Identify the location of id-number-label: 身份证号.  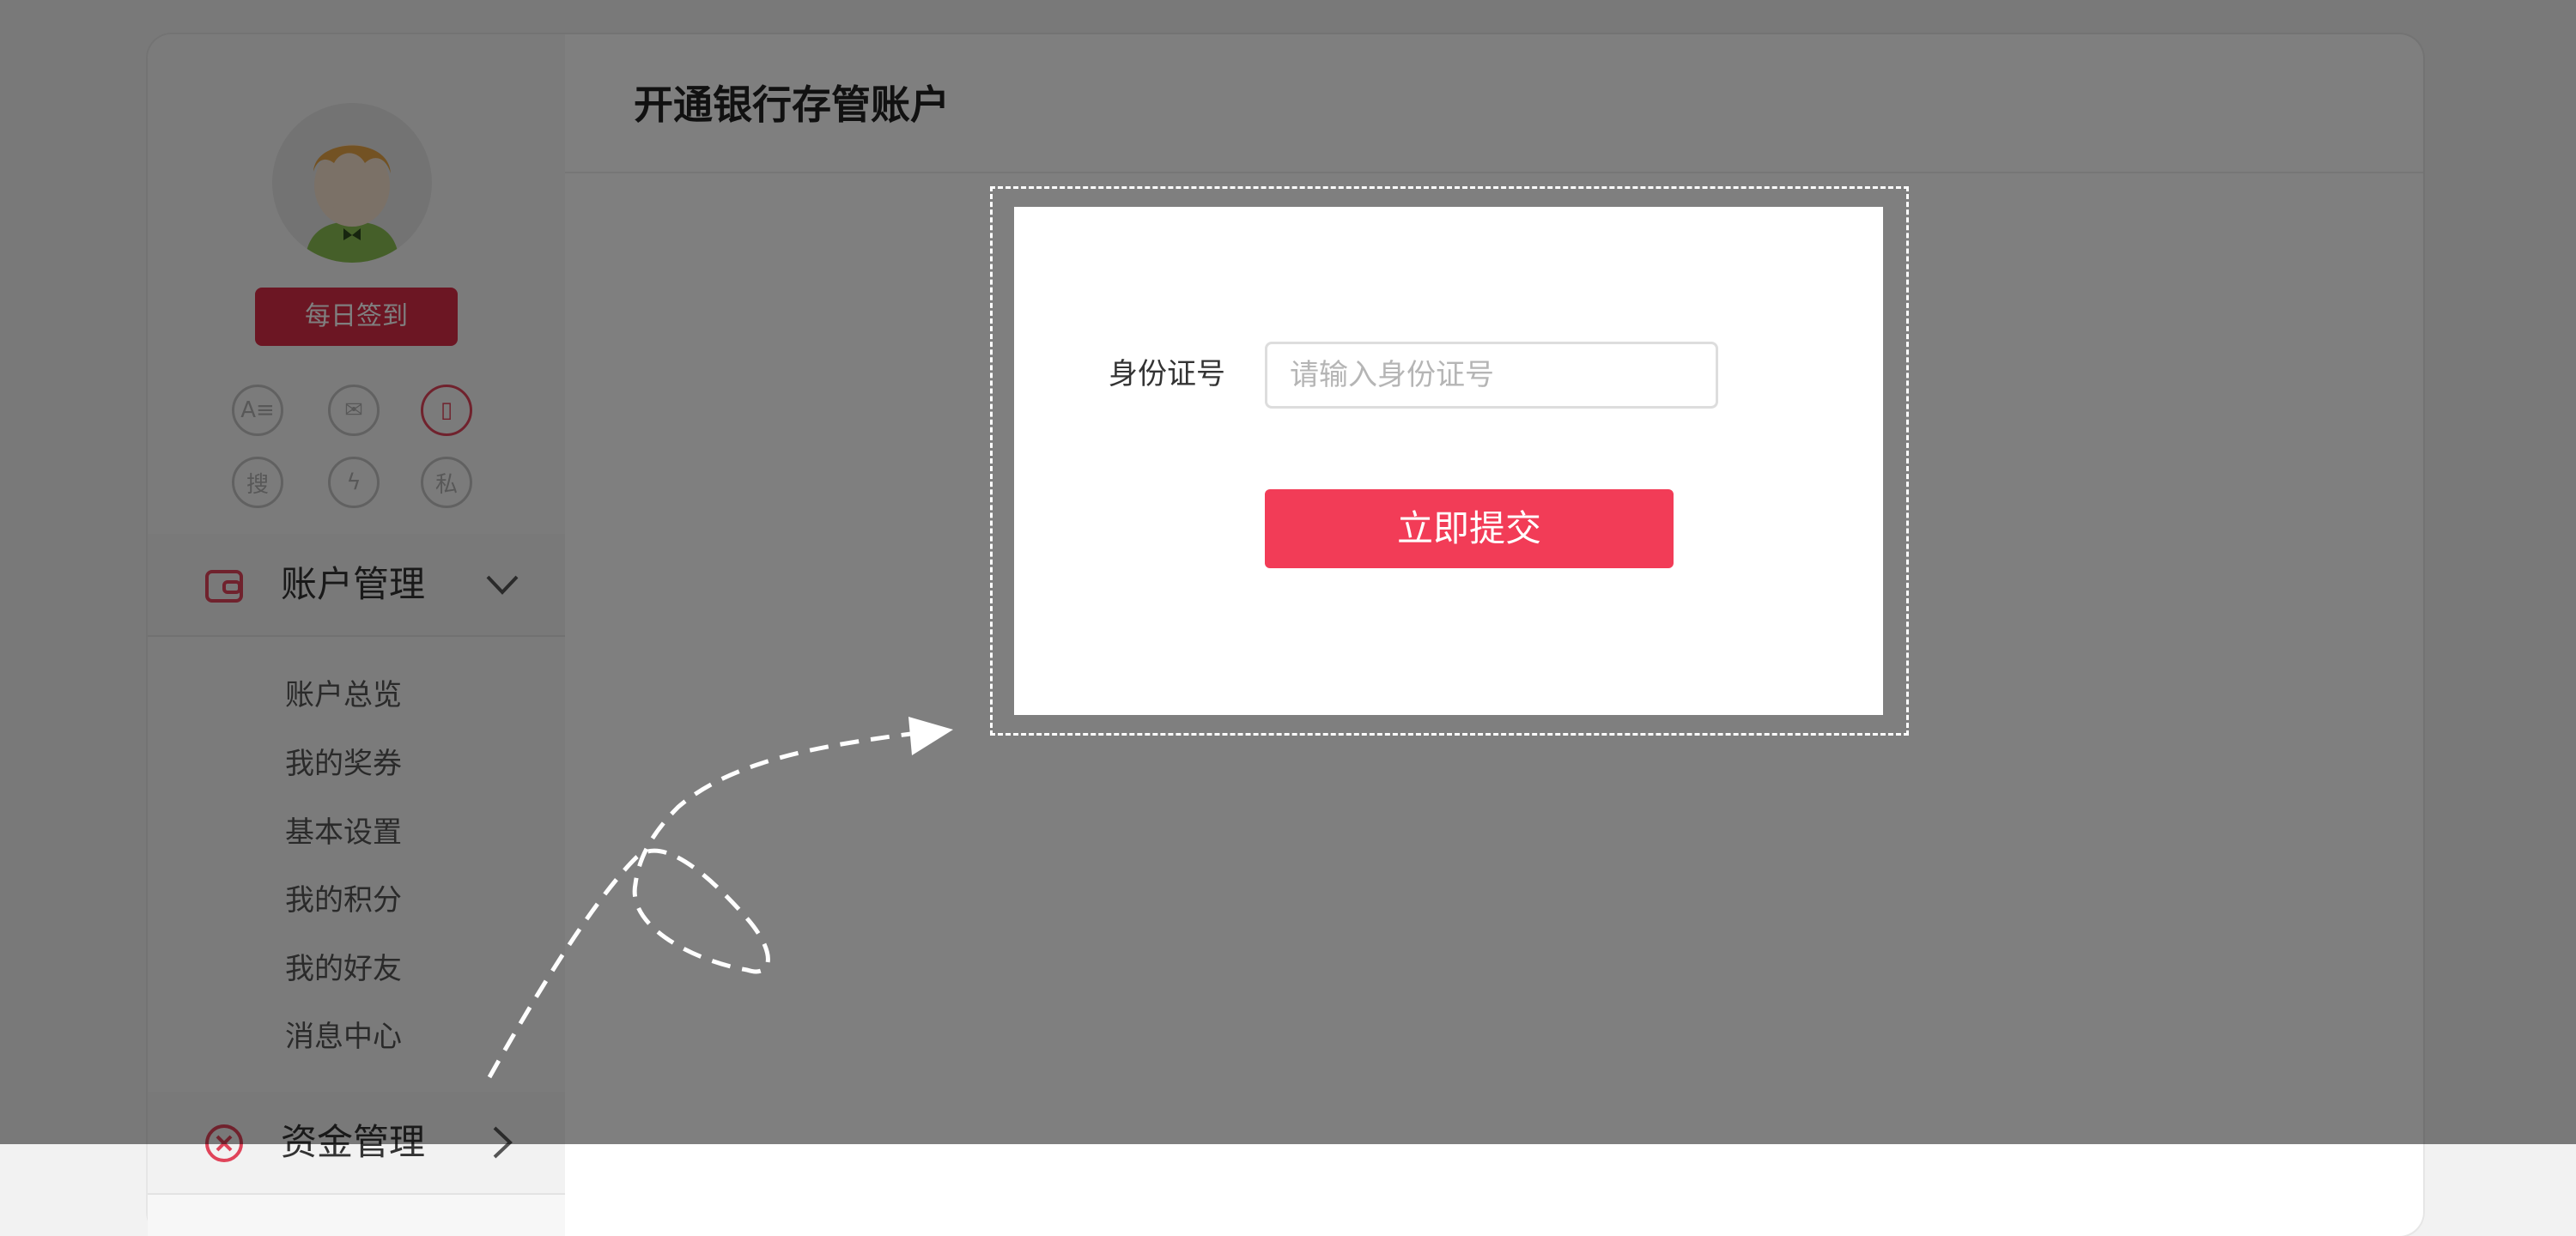
(1167, 374).